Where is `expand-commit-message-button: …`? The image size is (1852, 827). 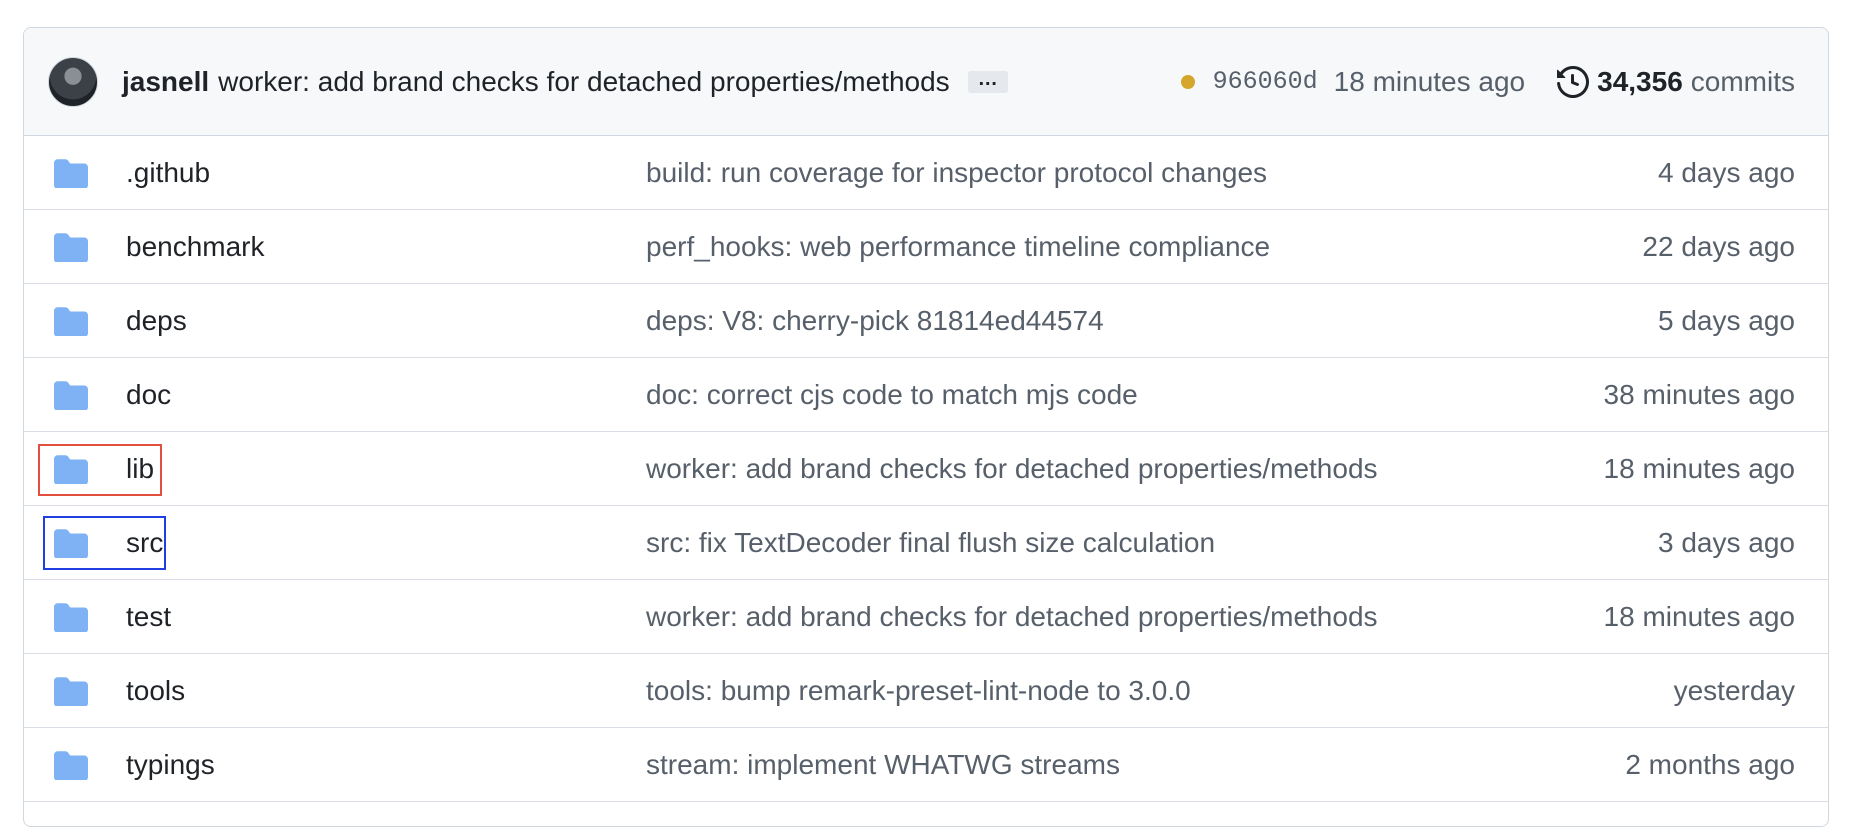
expand-commit-message-button: … is located at coordinates (987, 81).